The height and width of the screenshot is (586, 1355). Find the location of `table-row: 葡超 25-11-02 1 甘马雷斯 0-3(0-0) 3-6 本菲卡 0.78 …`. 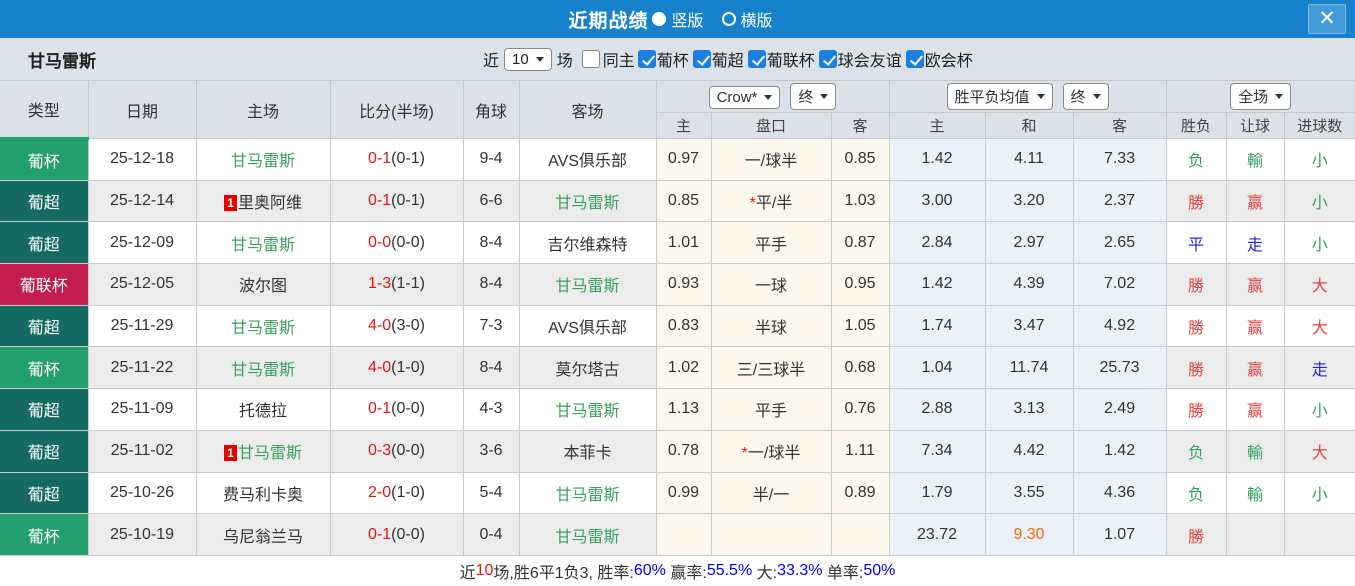

table-row: 葡超 25-11-02 1 甘马雷斯 0-3(0-0) 3-6 本菲卡 0.78 … is located at coordinates (677, 451).